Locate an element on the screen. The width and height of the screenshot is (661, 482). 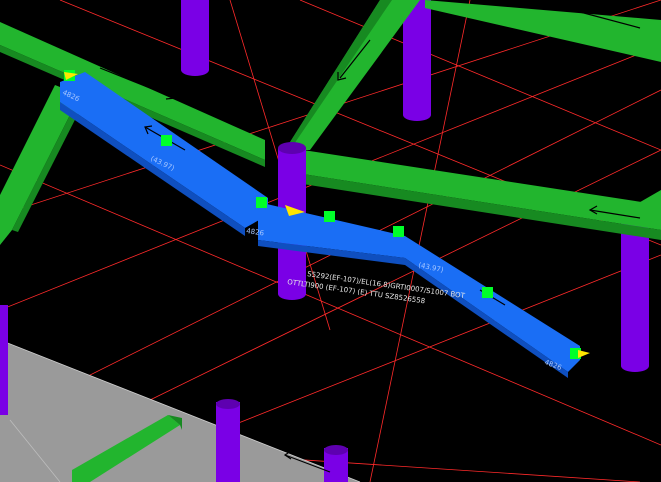
segment-mid-label: 4826 is located at coordinates (255, 232).